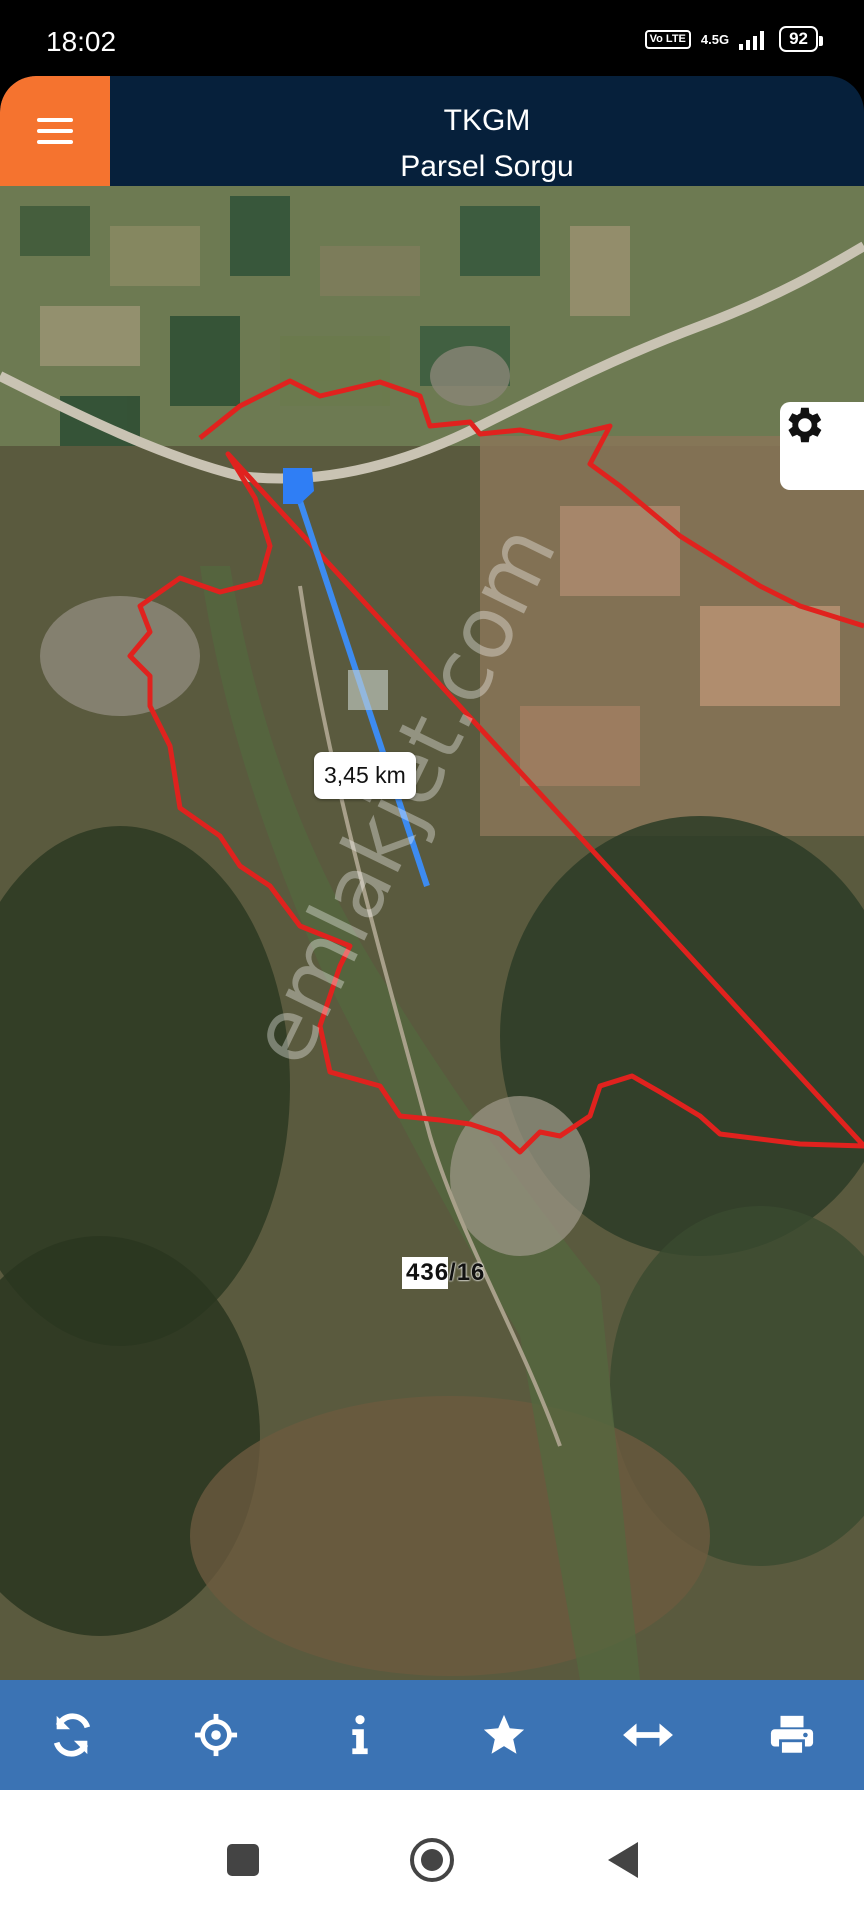  I want to click on circle-icon, so click(432, 1860).